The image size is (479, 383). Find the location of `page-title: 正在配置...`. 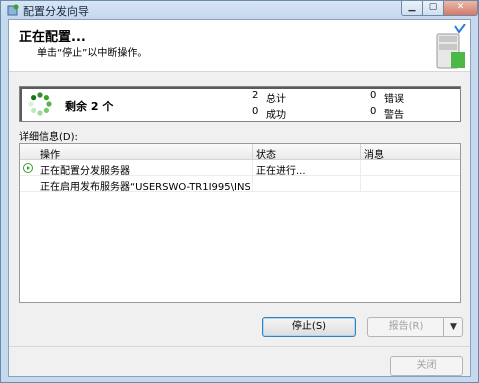

page-title: 正在配置... is located at coordinates (52, 37).